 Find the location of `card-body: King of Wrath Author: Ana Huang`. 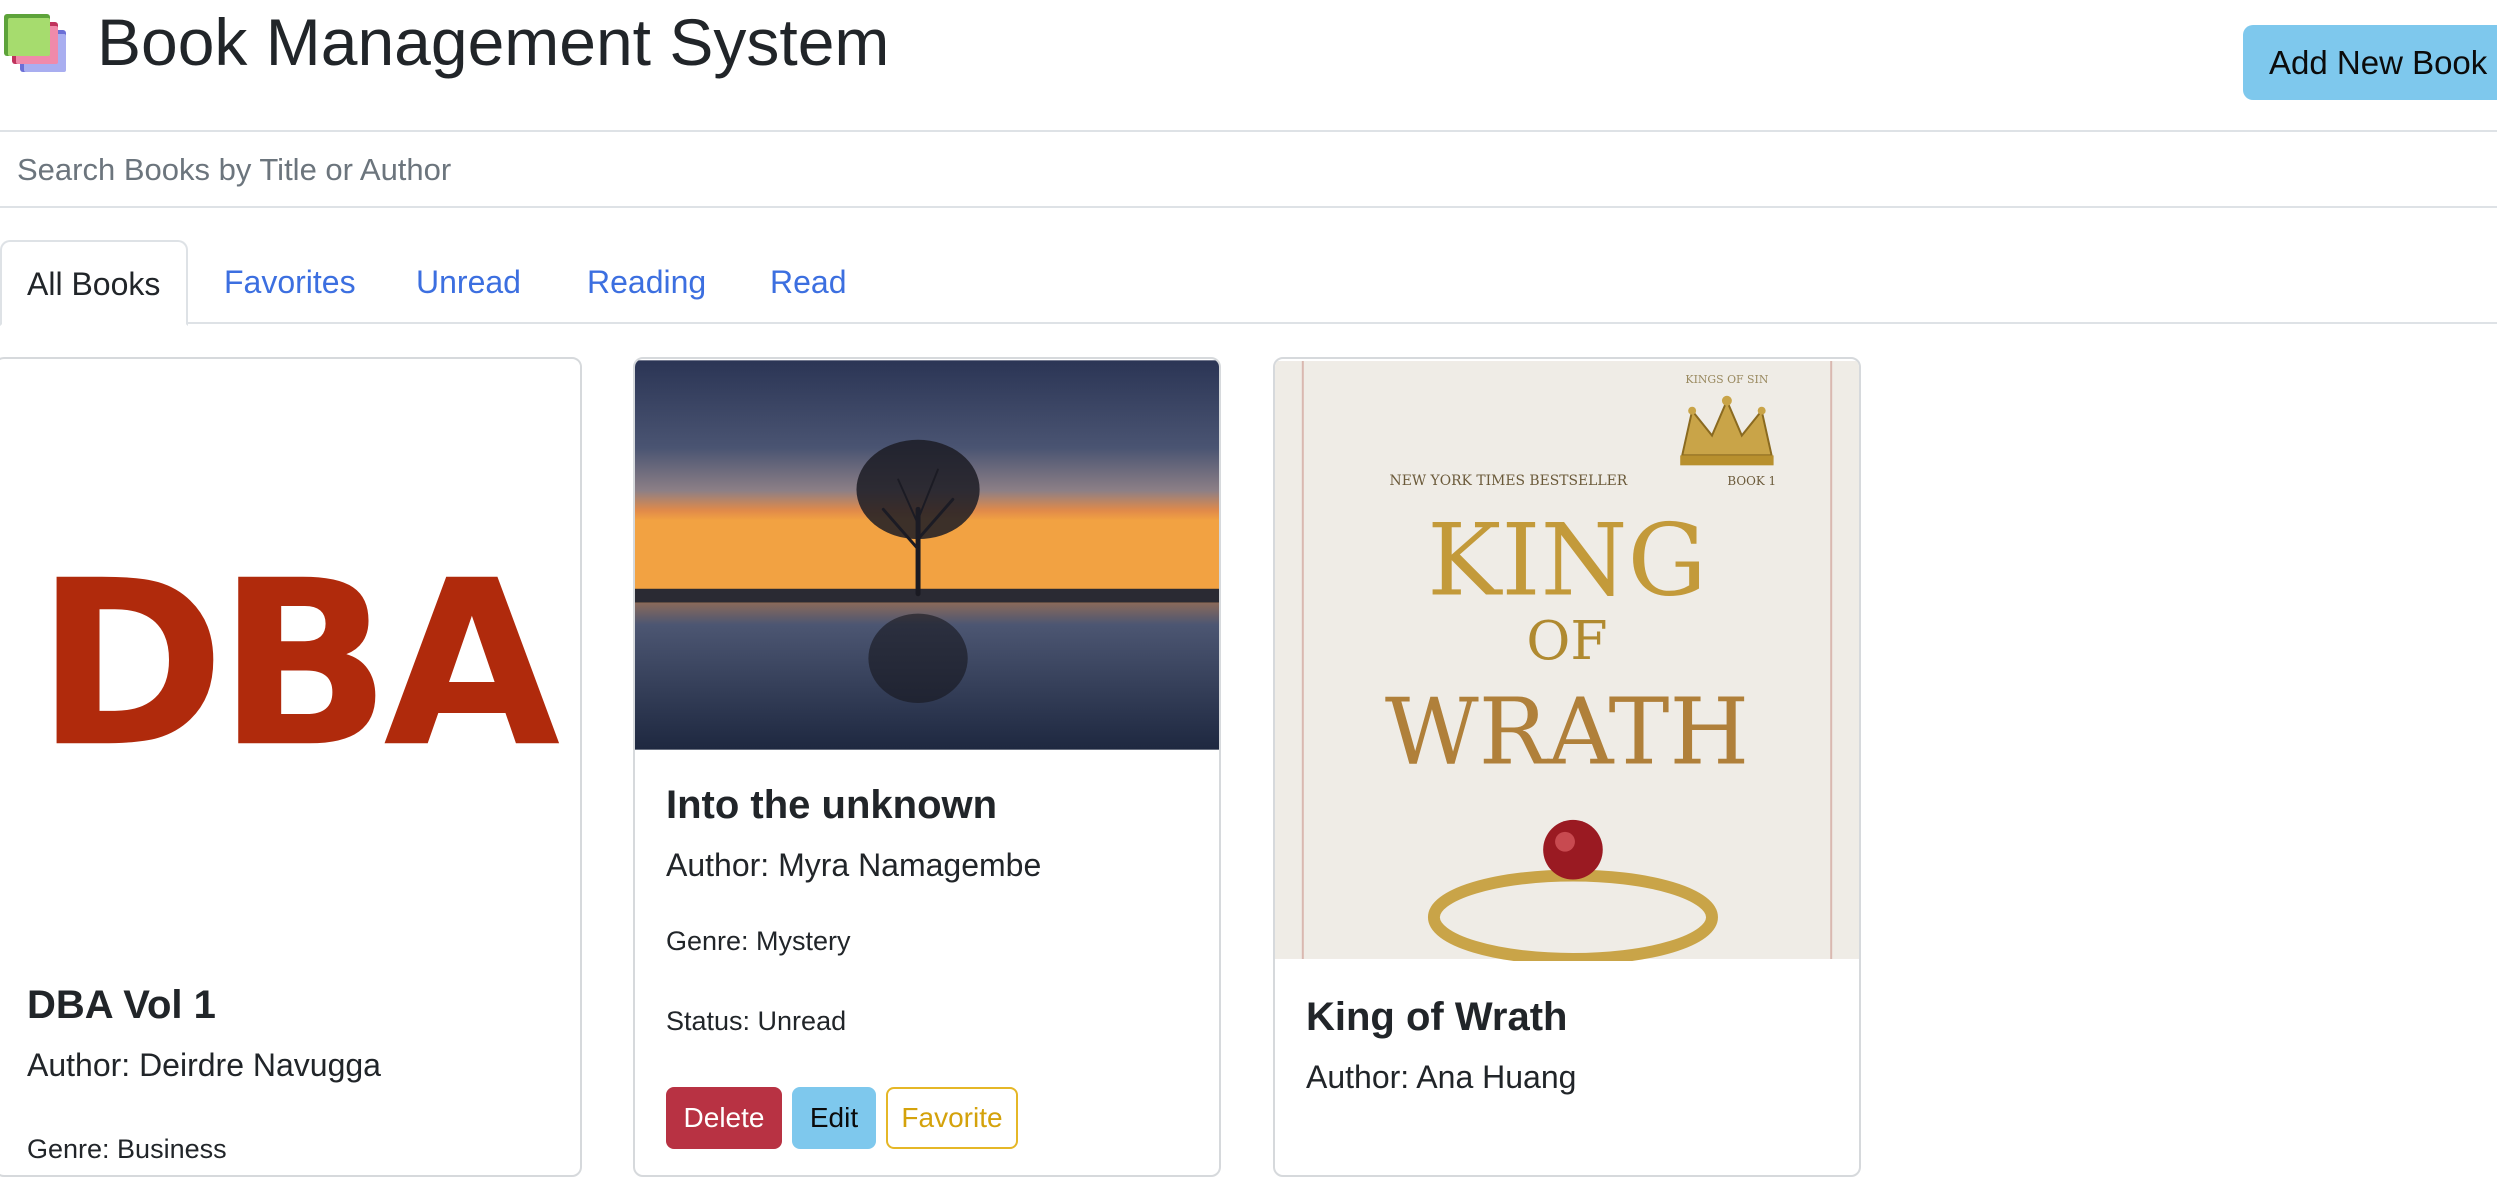

card-body: King of Wrath Author: Ana Huang is located at coordinates (1567, 1045).